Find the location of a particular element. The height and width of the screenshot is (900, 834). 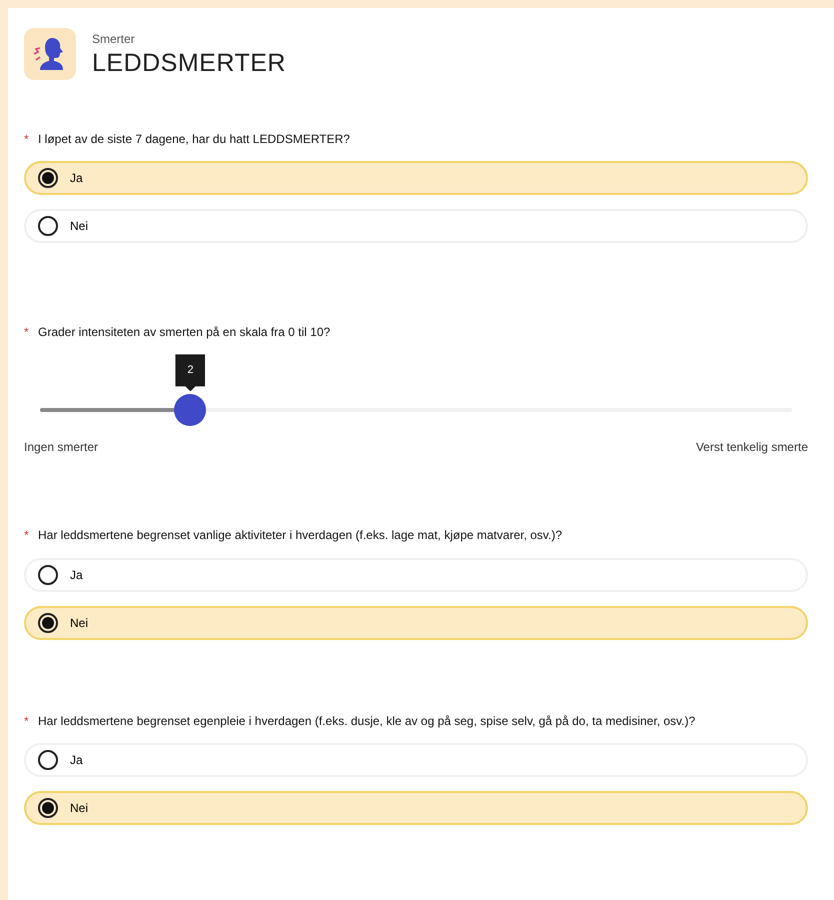

question-label: * Har leddsmertene begrenset vanlige aktiviteter i hverdagen (f.eks. lage mat, kjøpe matvarer, osv.)? is located at coordinates (391, 536).